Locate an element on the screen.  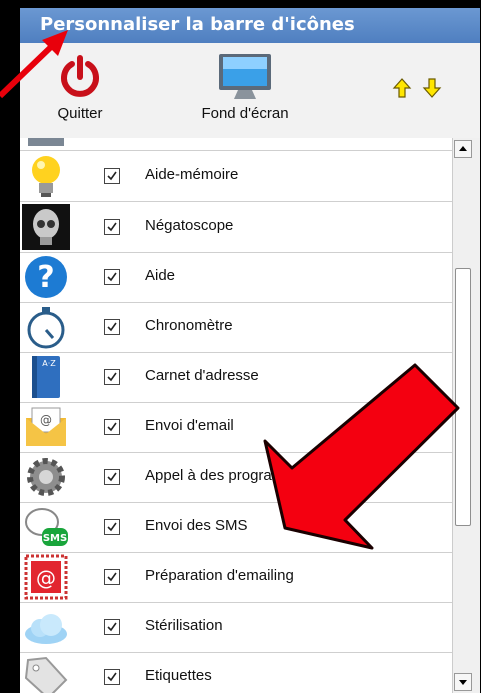
vertical-scrollbar is located at coordinates (462, 415).